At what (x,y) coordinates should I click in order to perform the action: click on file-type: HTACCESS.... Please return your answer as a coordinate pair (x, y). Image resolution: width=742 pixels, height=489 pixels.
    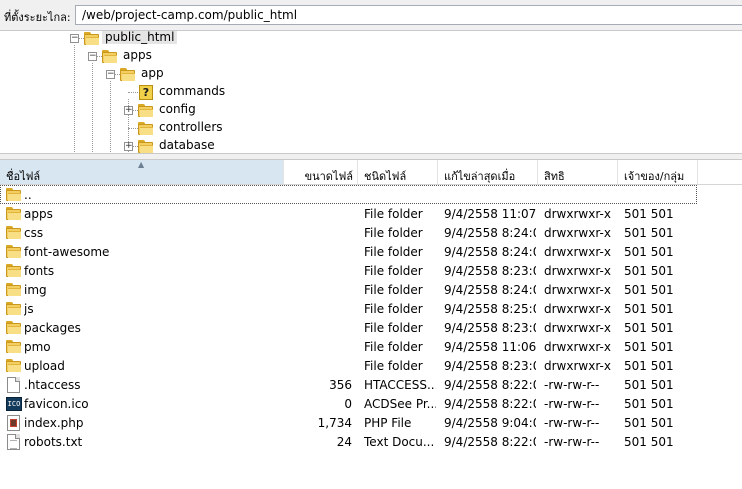
    Looking at the image, I should click on (400, 385).